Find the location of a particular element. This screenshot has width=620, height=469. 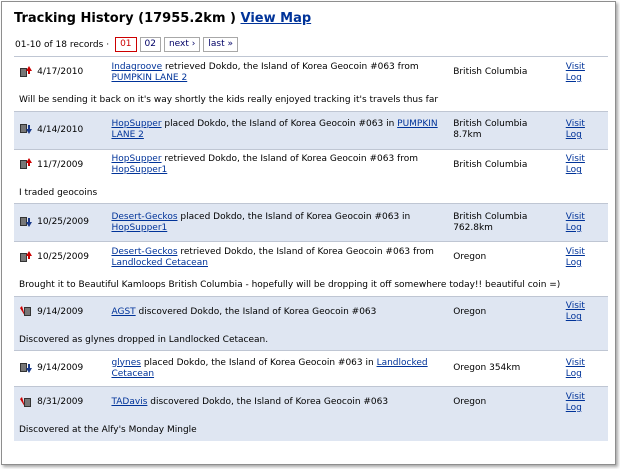

log-note-row: Discovered at the Alfy's Monday Mingle is located at coordinates (311, 429).